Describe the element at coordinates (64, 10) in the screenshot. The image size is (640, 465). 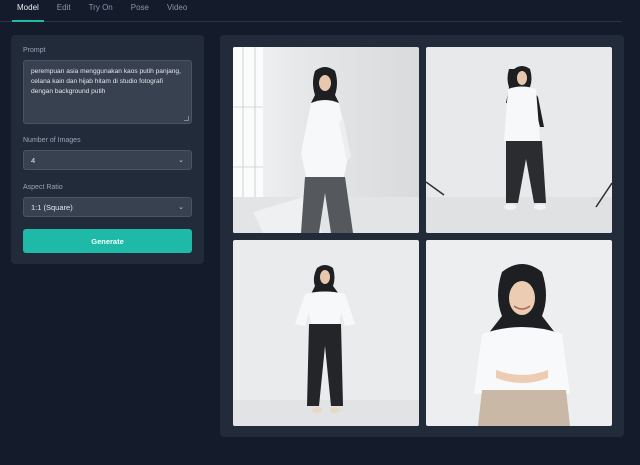
I see `tab-edit: Edit` at that location.